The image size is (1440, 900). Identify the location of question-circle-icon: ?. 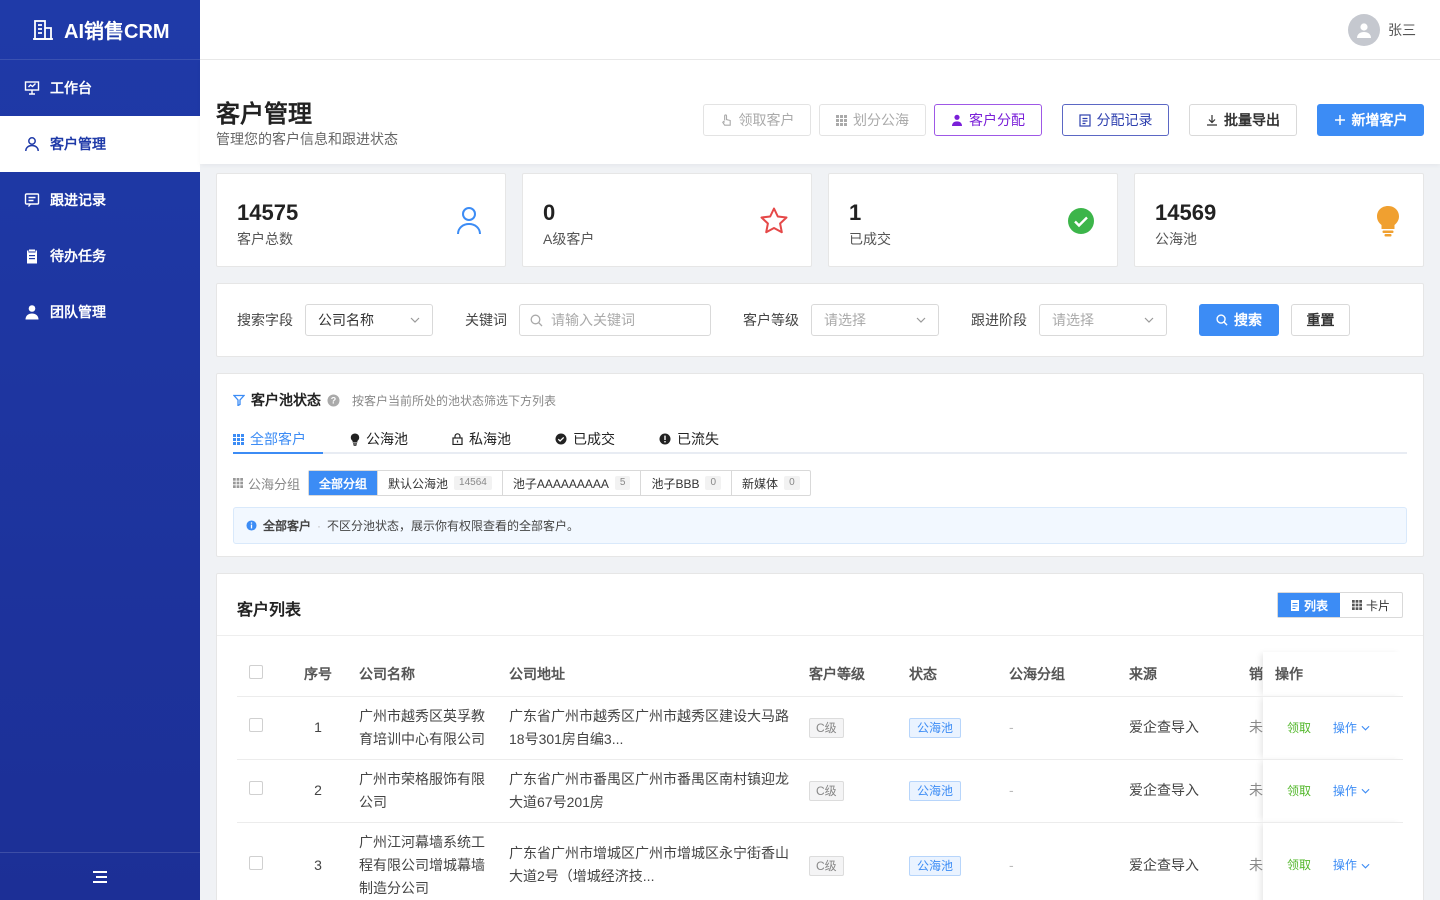
(333, 400).